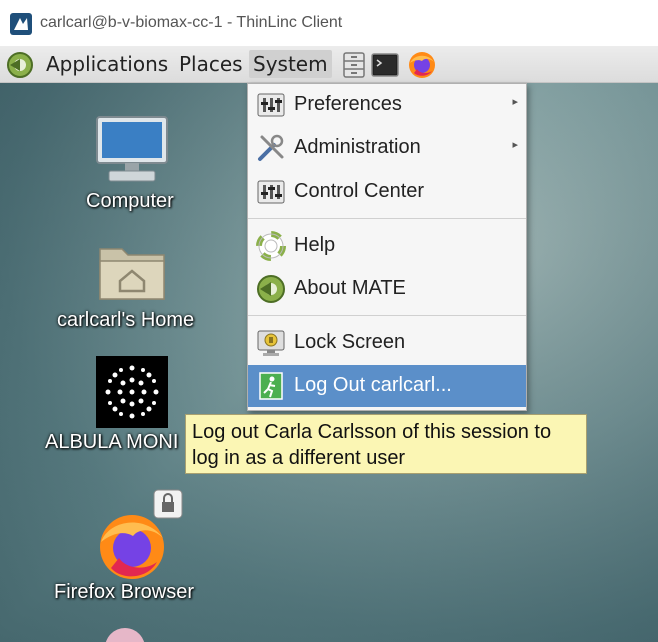  What do you see at coordinates (350, 342) in the screenshot?
I see `menu-item-label: Lock Screen` at bounding box center [350, 342].